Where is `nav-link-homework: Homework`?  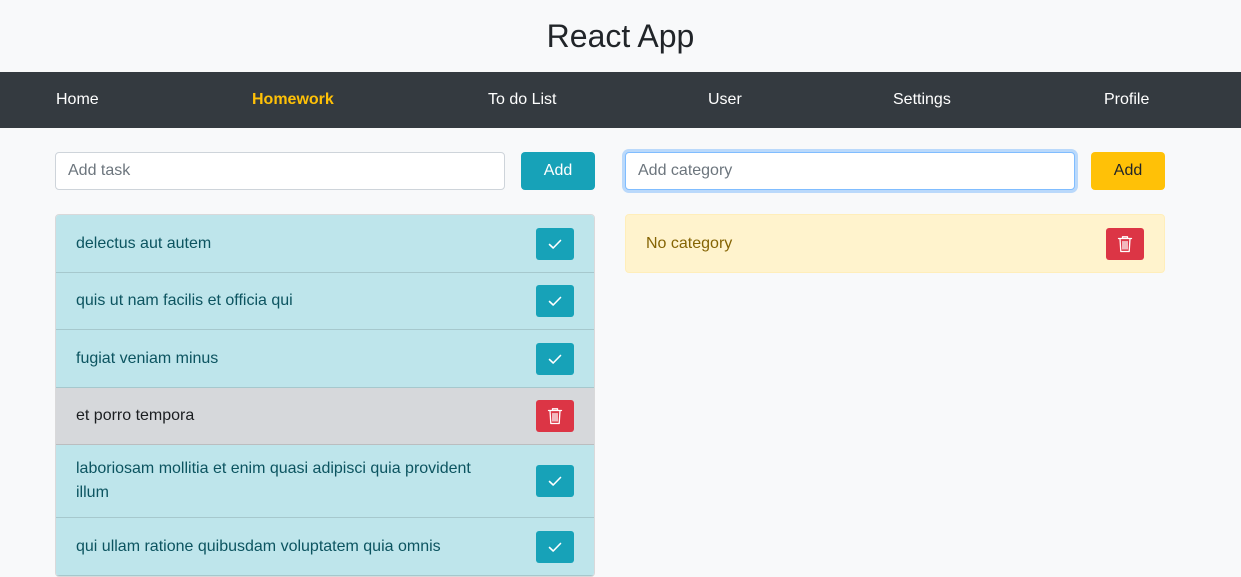
nav-link-homework: Homework is located at coordinates (293, 100).